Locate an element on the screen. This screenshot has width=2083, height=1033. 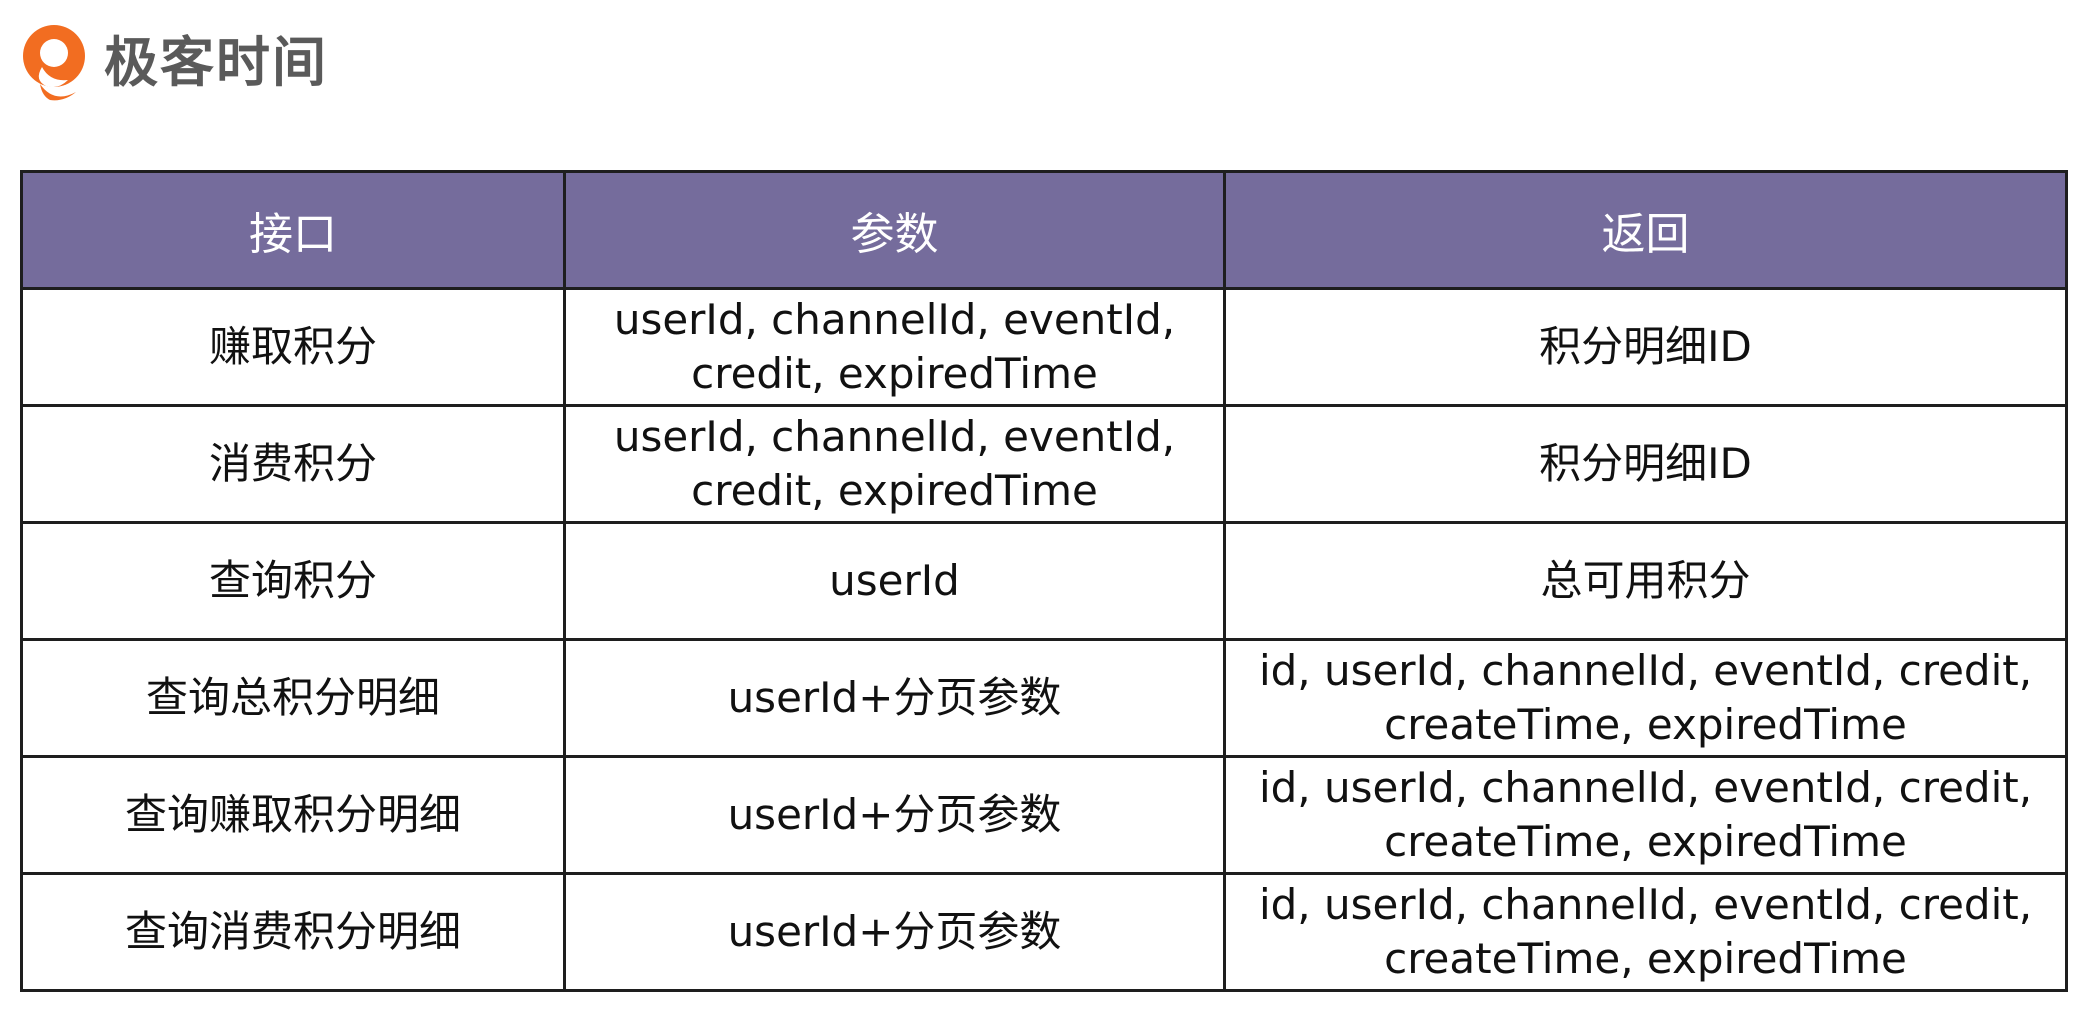
cell-params-line: userId is located at coordinates (894, 580).